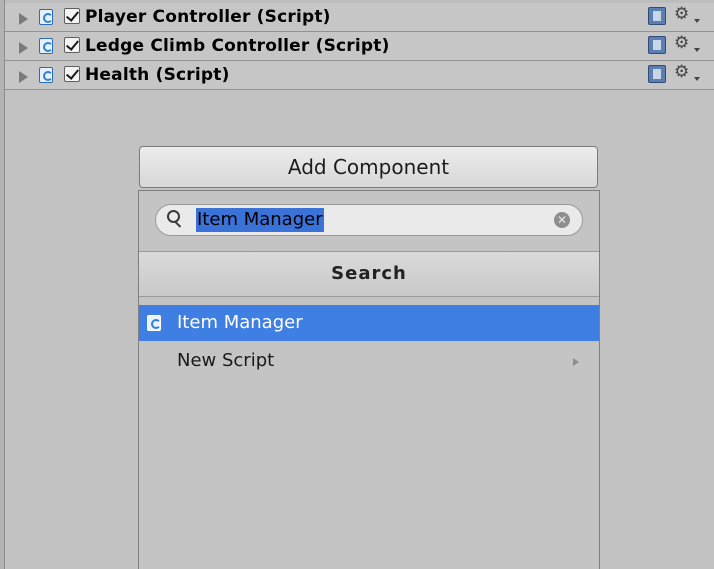  I want to click on search-icon, so click(174, 219).